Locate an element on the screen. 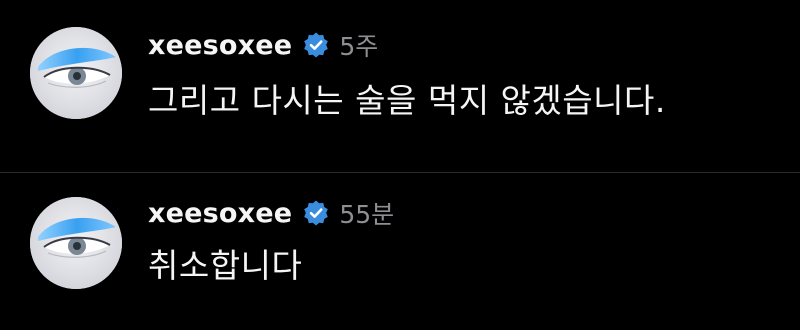  timestamp: 5주 is located at coordinates (359, 46).